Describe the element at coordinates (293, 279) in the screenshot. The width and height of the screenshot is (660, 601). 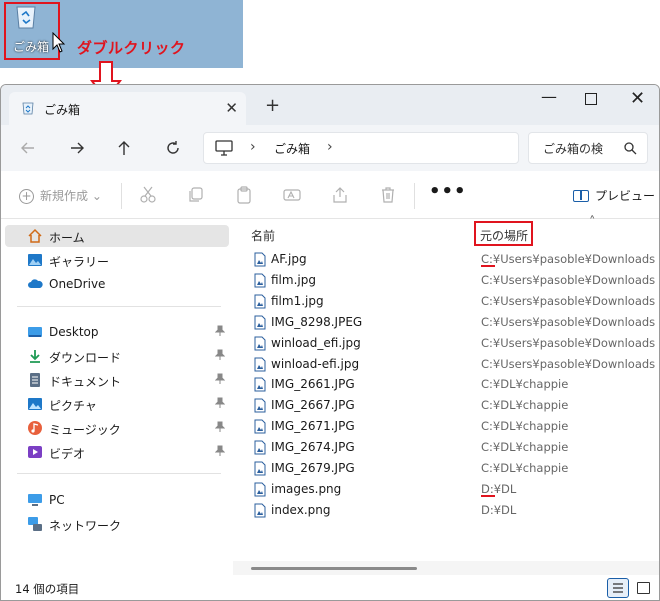
I see `file-name: film.jpg` at that location.